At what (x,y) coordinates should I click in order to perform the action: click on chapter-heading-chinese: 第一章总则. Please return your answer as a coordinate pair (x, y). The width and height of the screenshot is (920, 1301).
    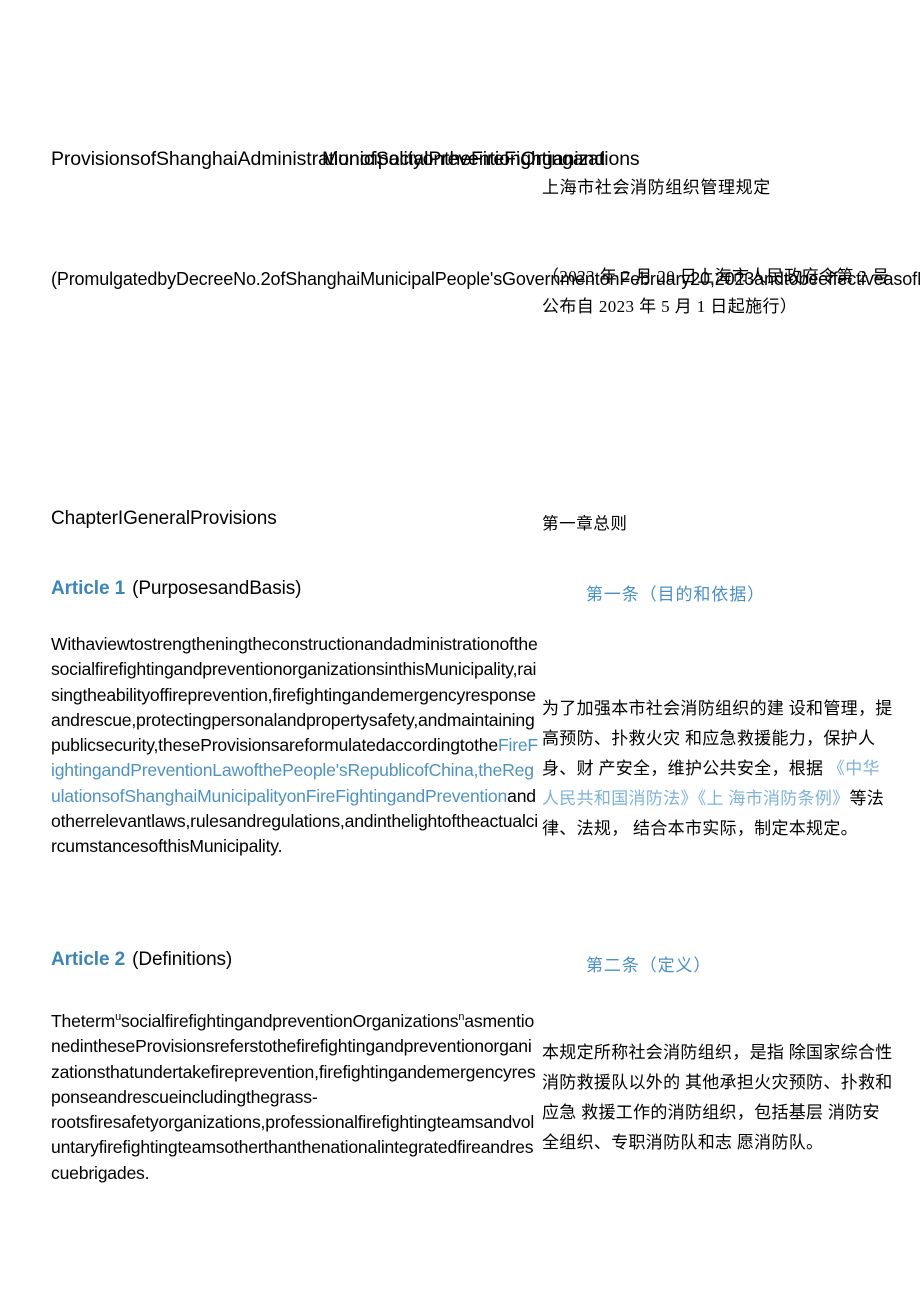
    Looking at the image, I should click on (585, 523).